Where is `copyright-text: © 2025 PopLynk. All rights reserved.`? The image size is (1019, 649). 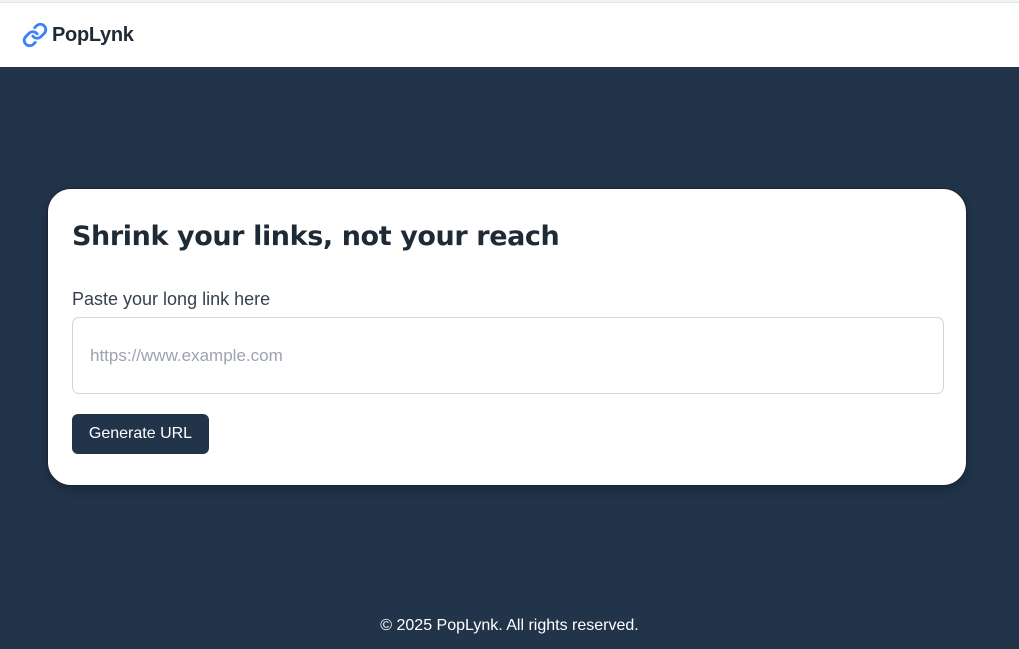 copyright-text: © 2025 PopLynk. All rights reserved. is located at coordinates (509, 625).